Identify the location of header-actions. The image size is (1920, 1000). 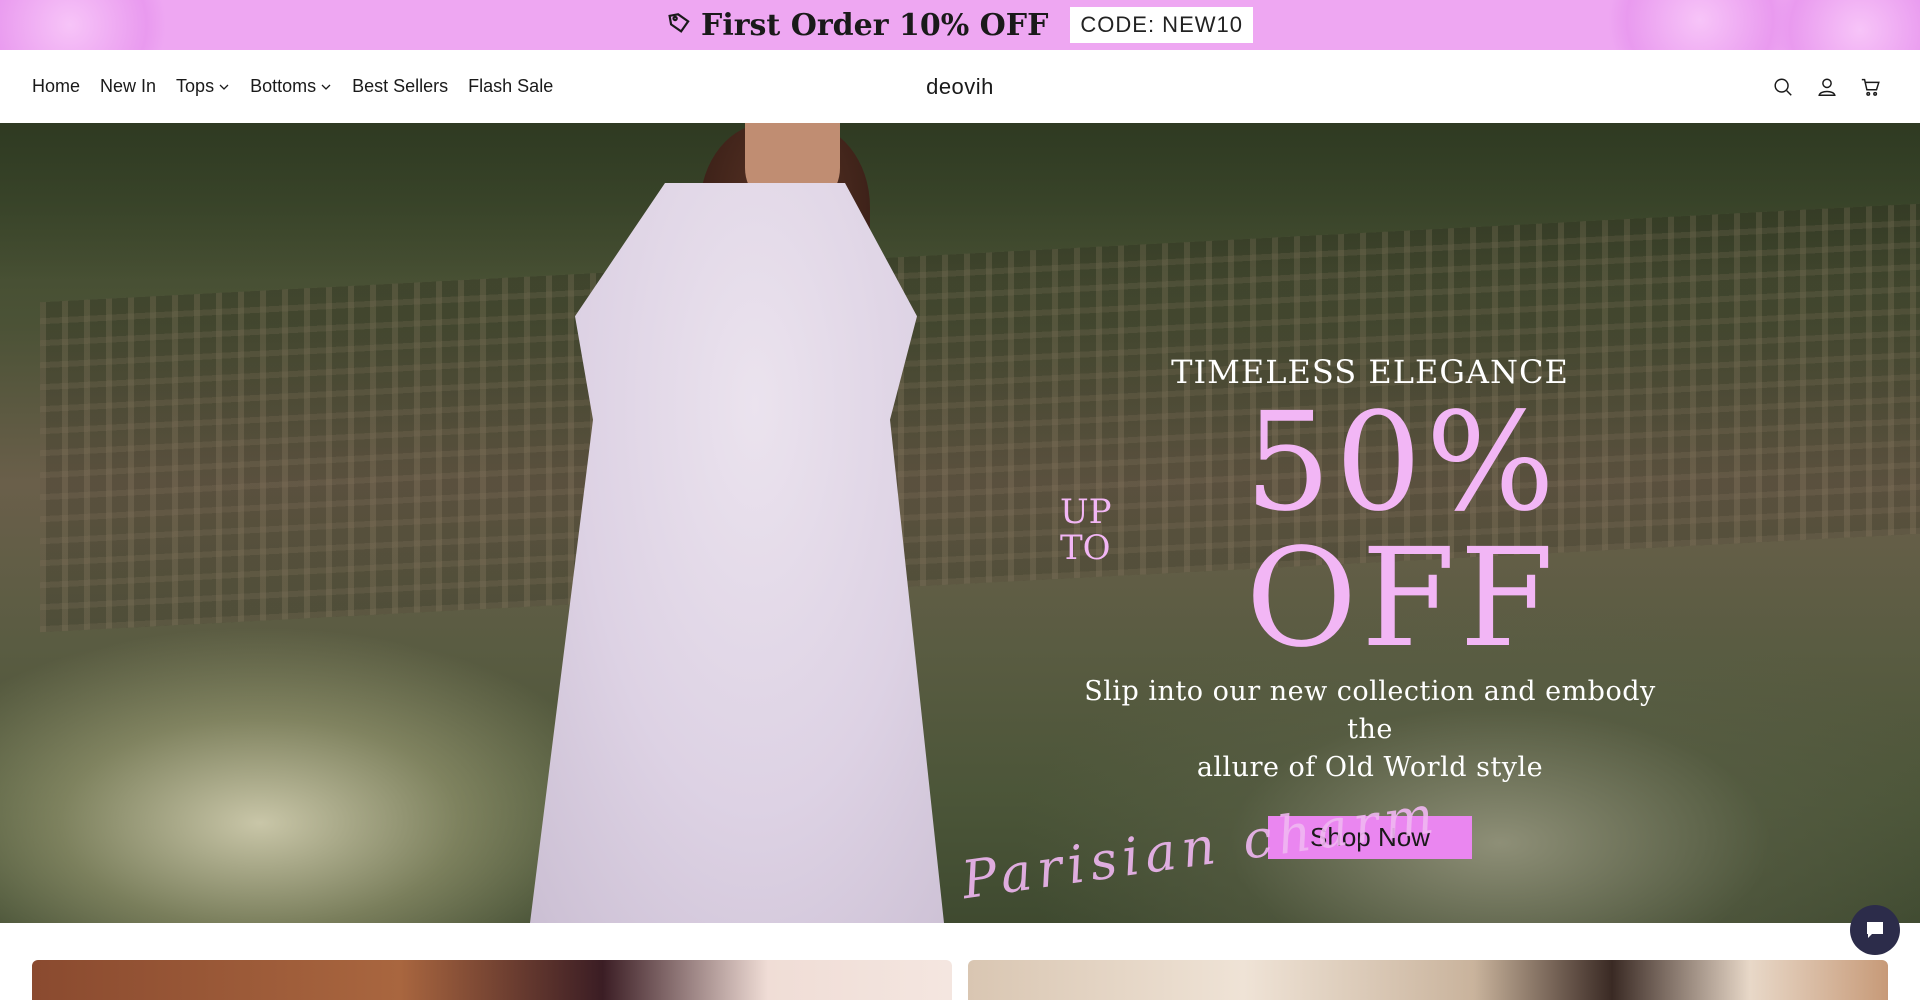
(1827, 86).